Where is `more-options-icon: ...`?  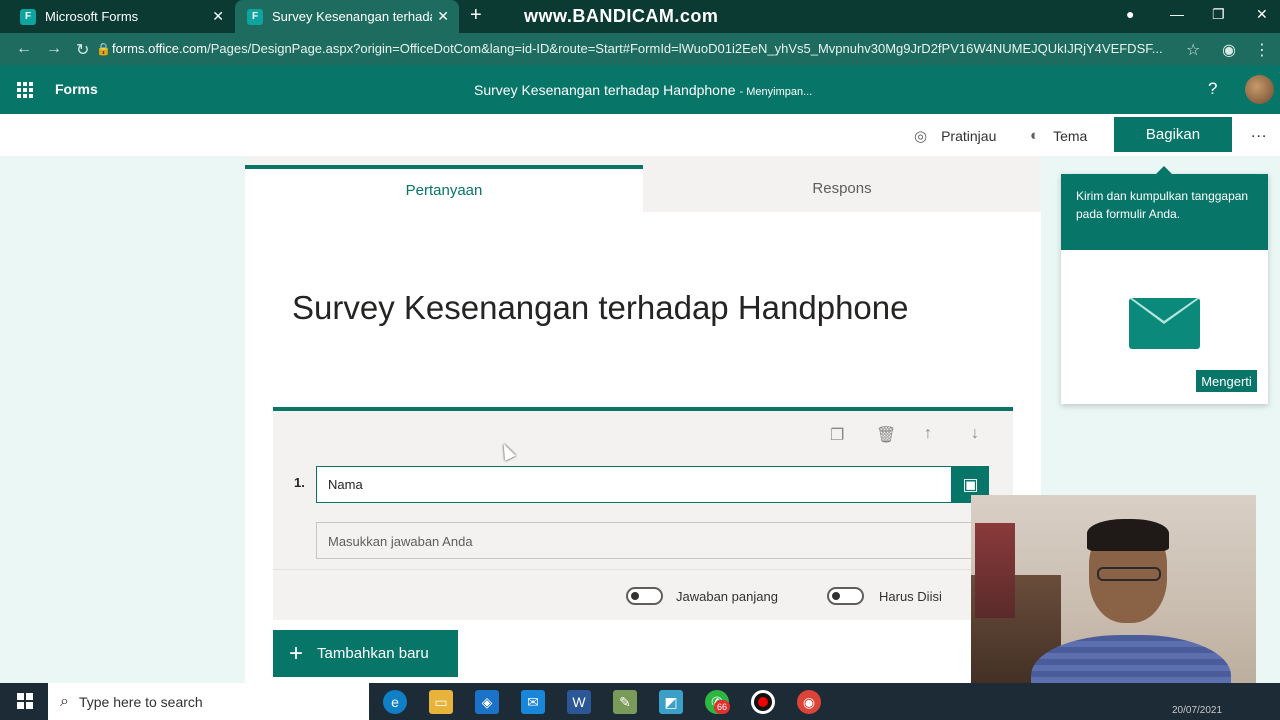 more-options-icon: ... is located at coordinates (1259, 133).